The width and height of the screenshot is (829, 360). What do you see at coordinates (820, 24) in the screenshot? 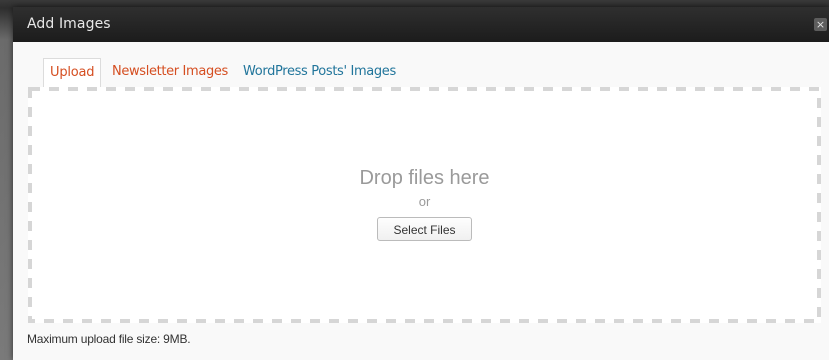
I see `close-icon: ×` at bounding box center [820, 24].